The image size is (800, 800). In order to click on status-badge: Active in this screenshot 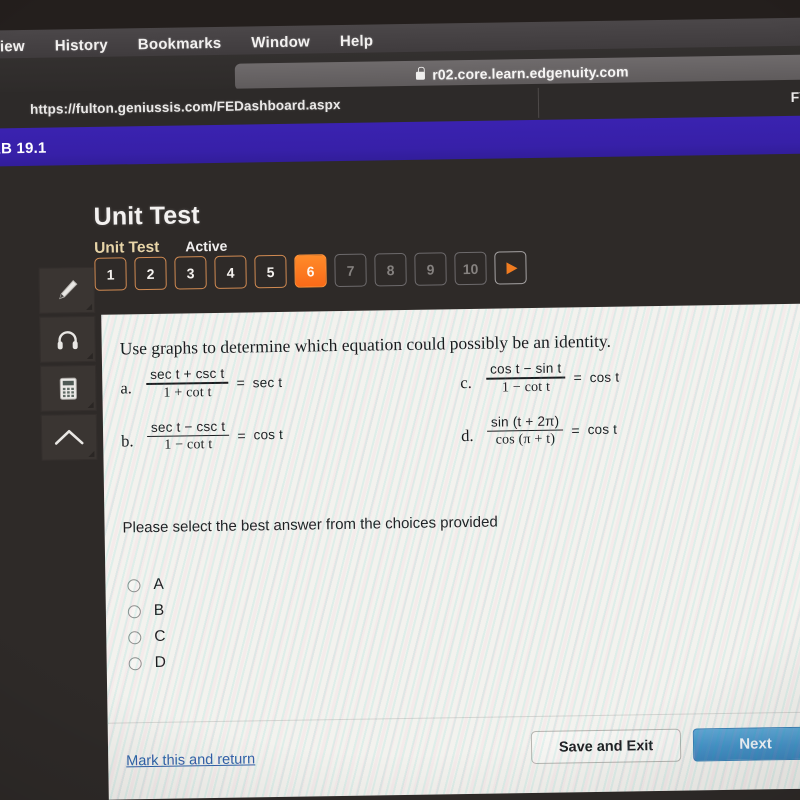, I will do `click(206, 246)`.